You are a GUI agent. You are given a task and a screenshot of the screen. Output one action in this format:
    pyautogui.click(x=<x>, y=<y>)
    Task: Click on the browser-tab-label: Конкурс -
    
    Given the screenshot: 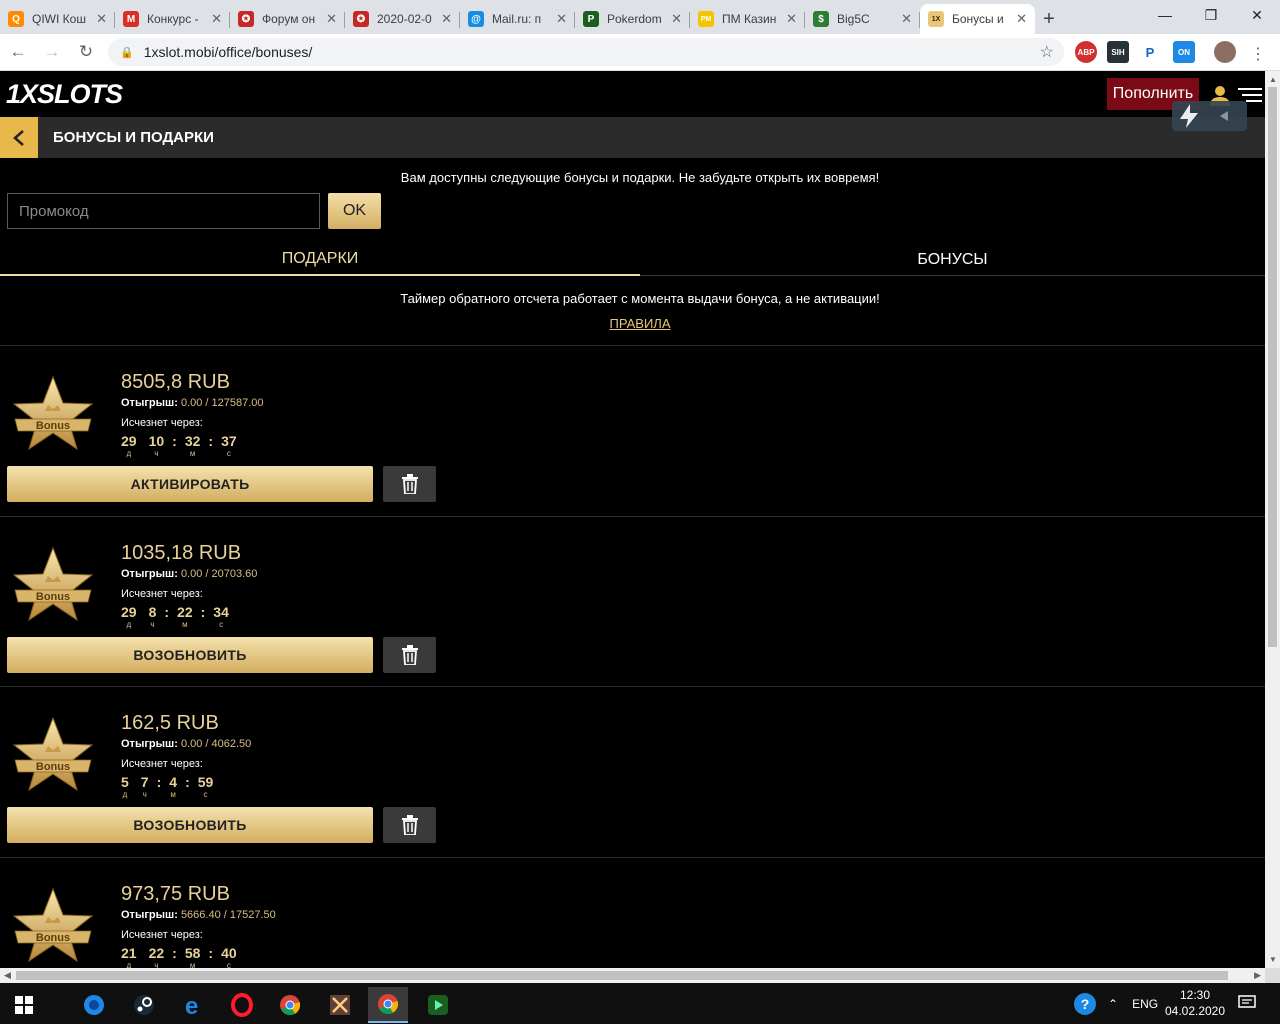 What is the action you would take?
    pyautogui.click(x=173, y=19)
    